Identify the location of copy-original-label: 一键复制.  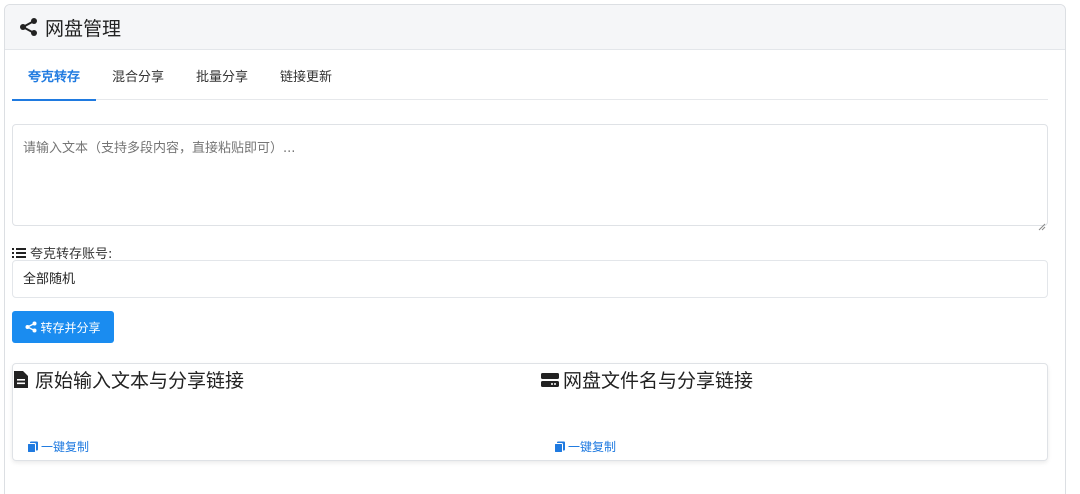
(65, 447).